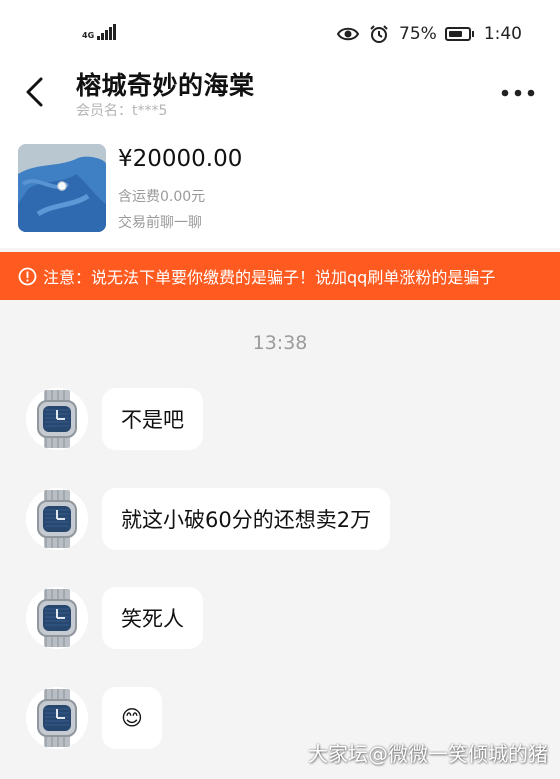 This screenshot has width=560, height=779. I want to click on battery-percent: 75%, so click(418, 34).